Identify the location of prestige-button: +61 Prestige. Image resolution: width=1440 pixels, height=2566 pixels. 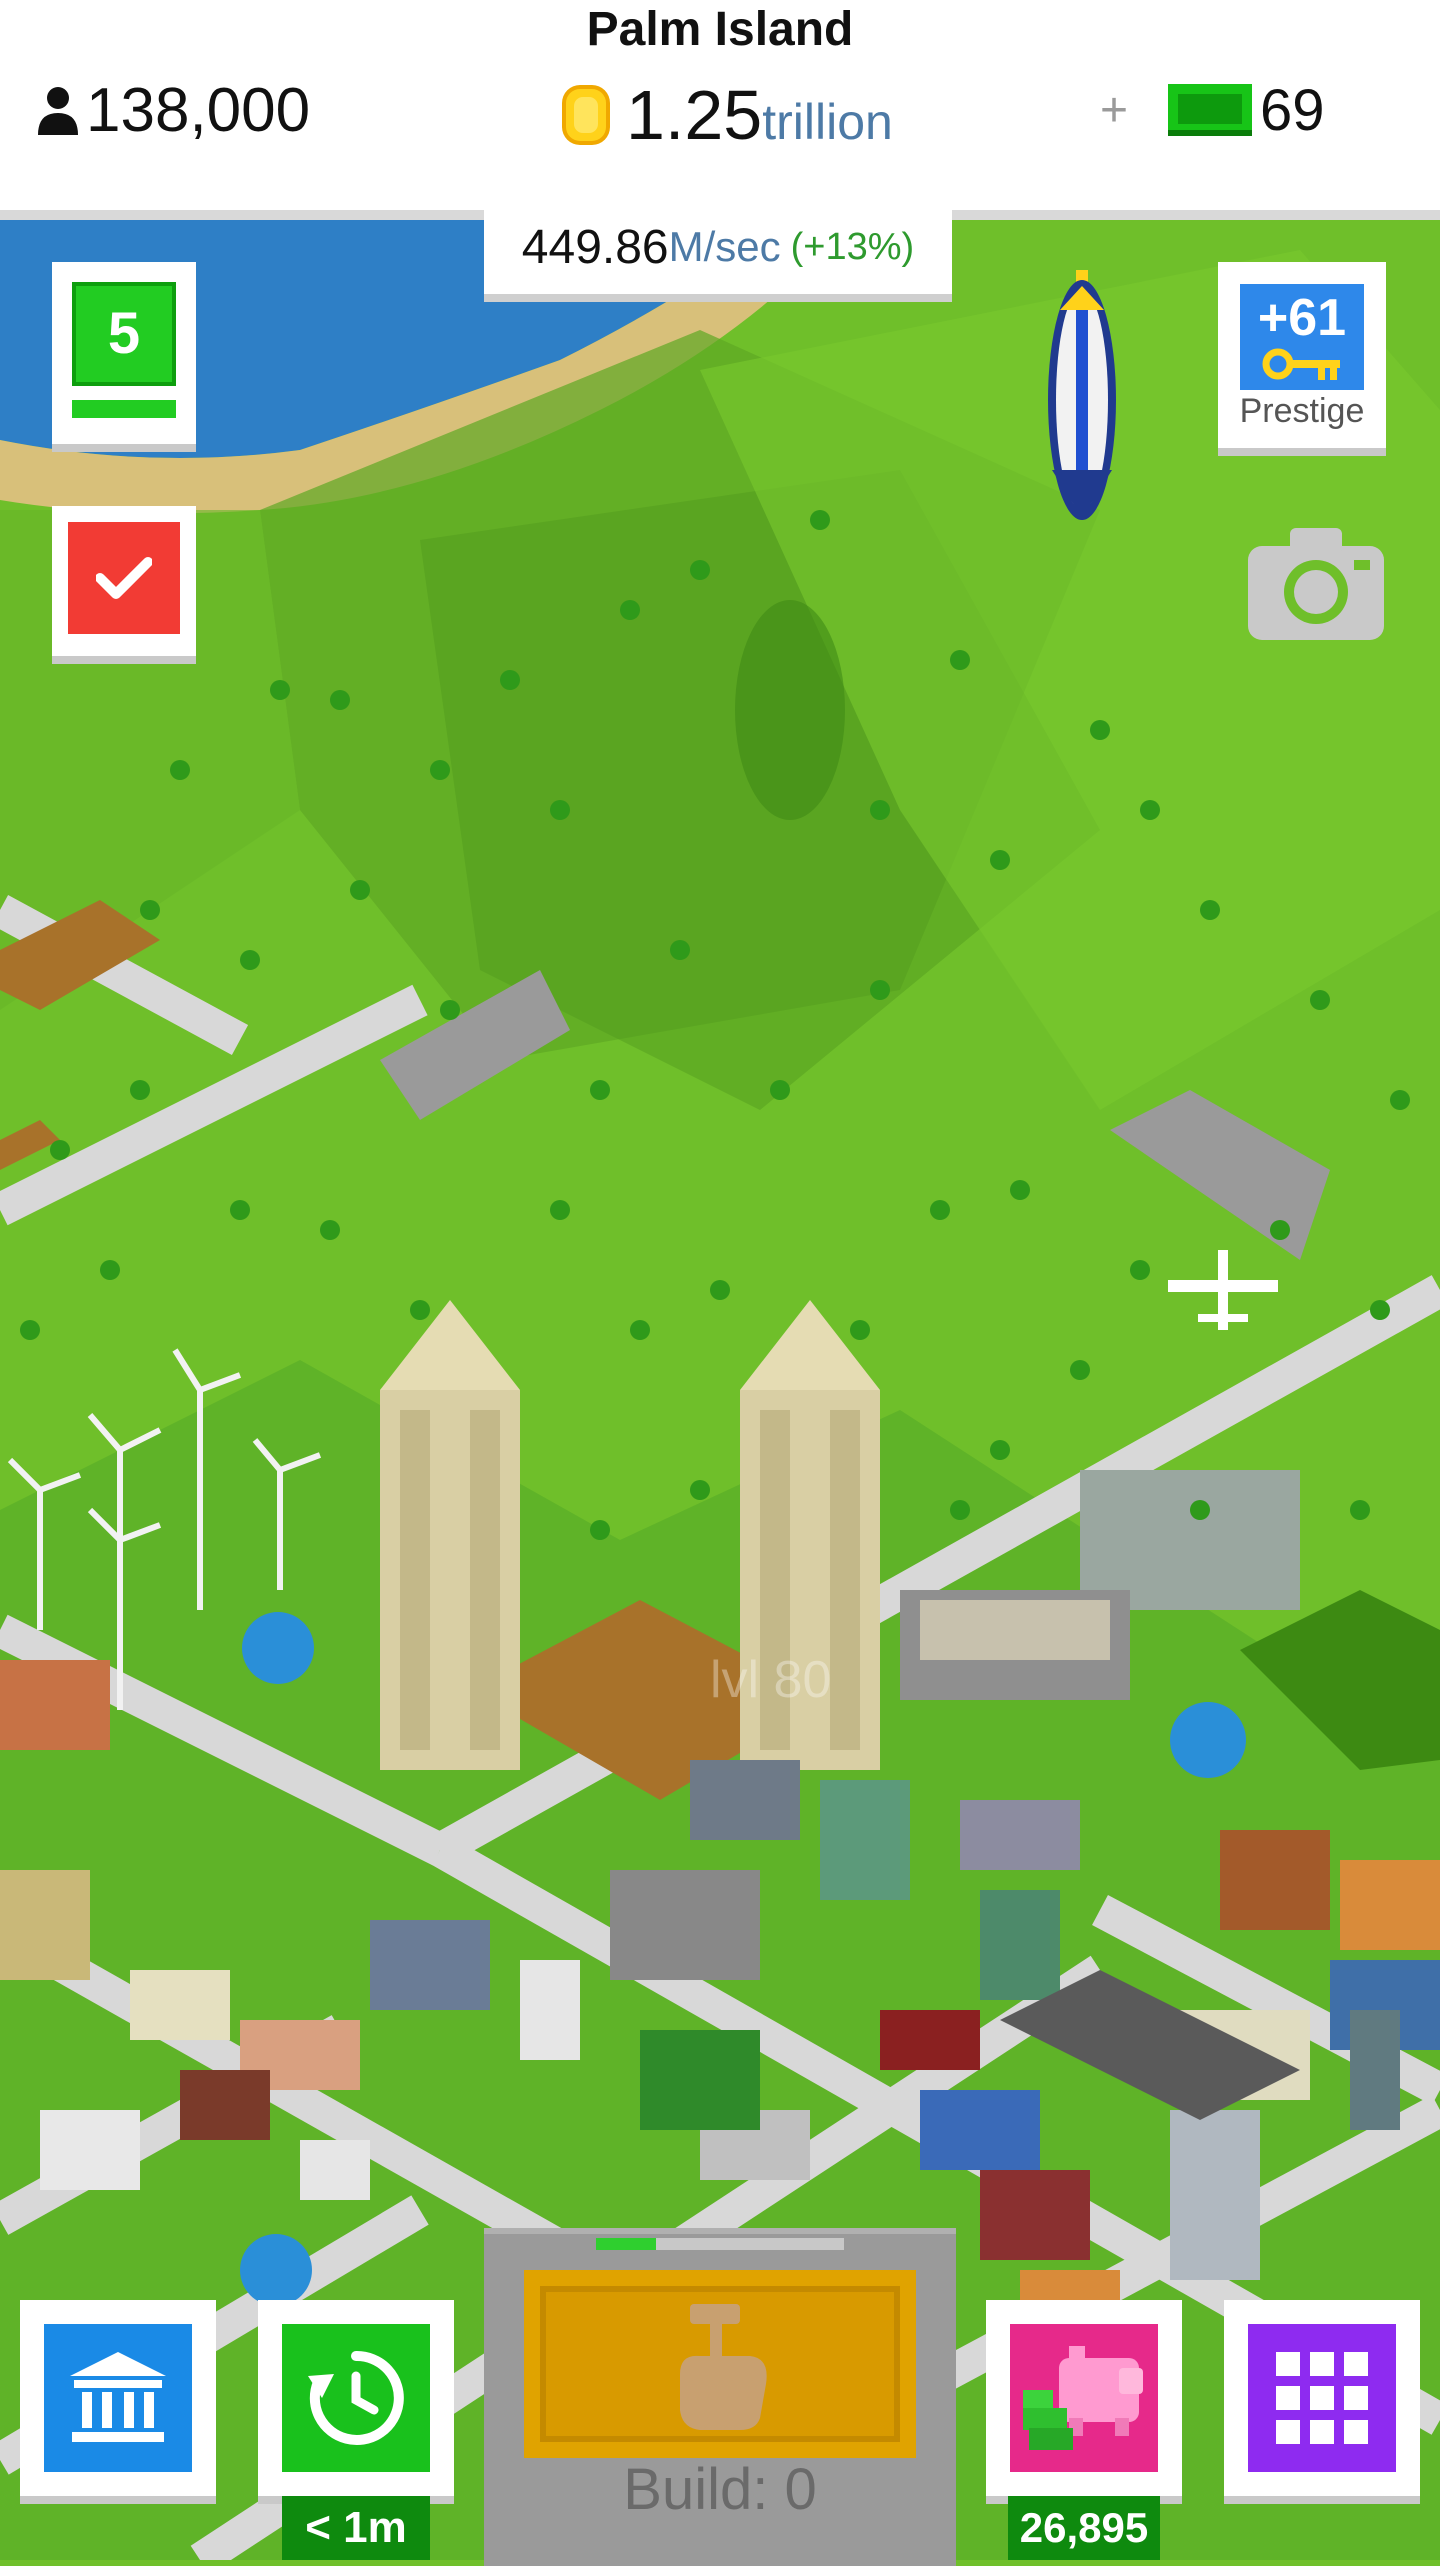
(1302, 355).